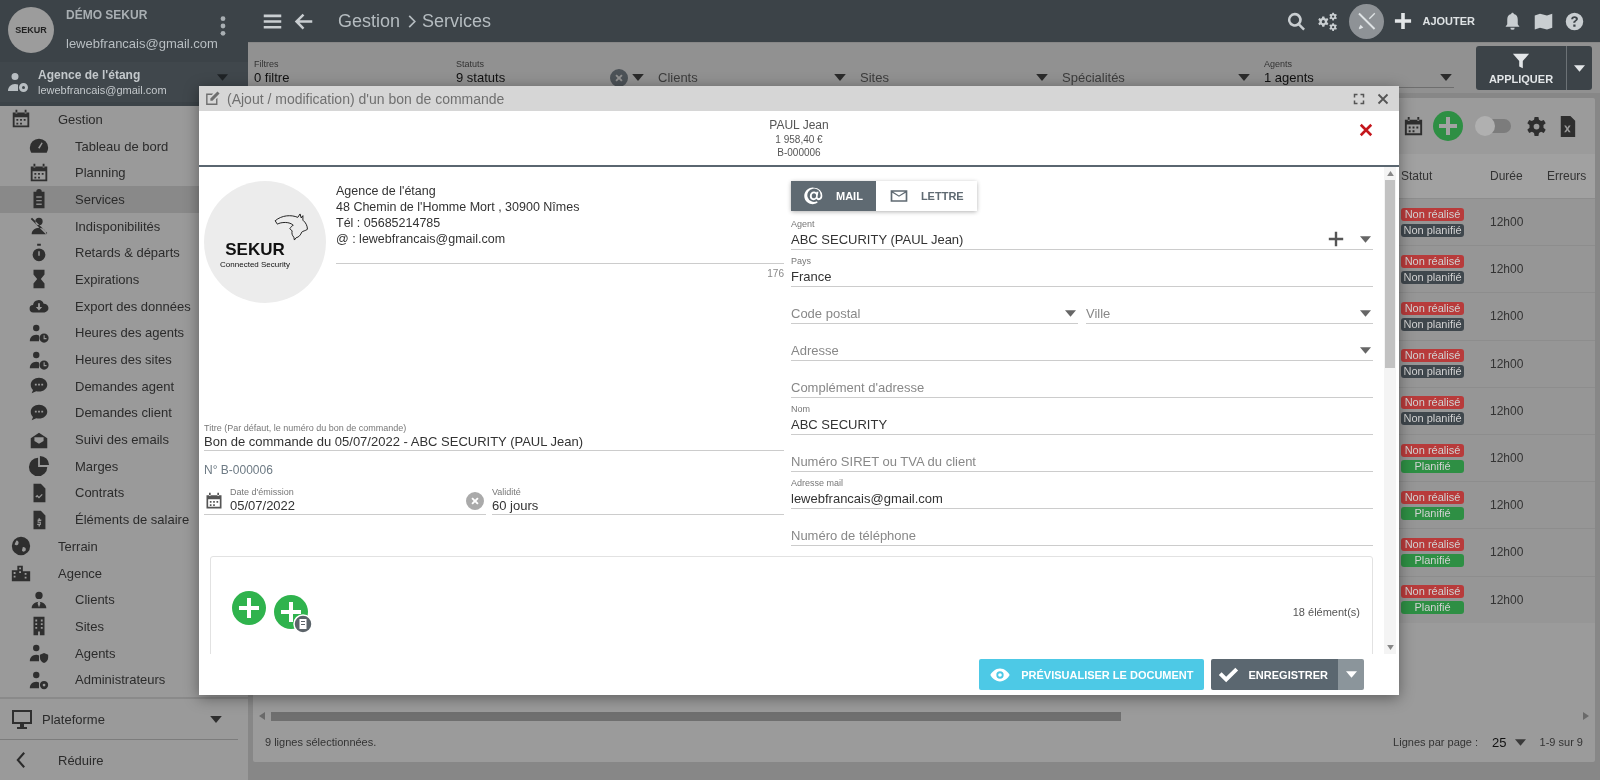  Describe the element at coordinates (457, 21) in the screenshot. I see `page-title: Services` at that location.